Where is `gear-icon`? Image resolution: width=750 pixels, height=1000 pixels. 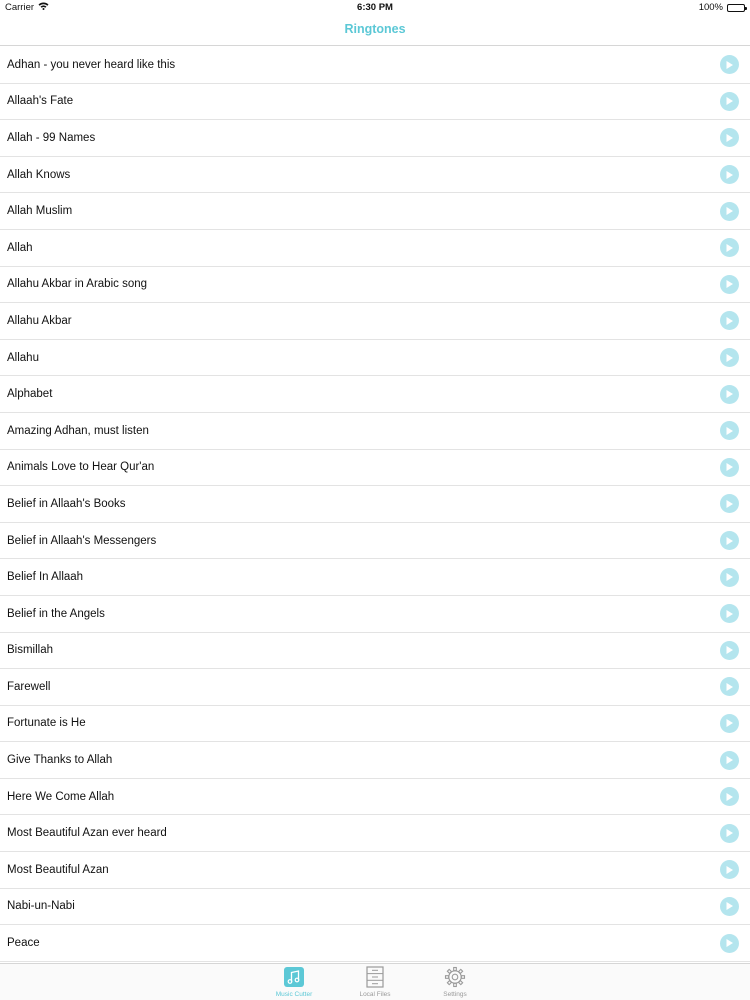
gear-icon is located at coordinates (455, 977).